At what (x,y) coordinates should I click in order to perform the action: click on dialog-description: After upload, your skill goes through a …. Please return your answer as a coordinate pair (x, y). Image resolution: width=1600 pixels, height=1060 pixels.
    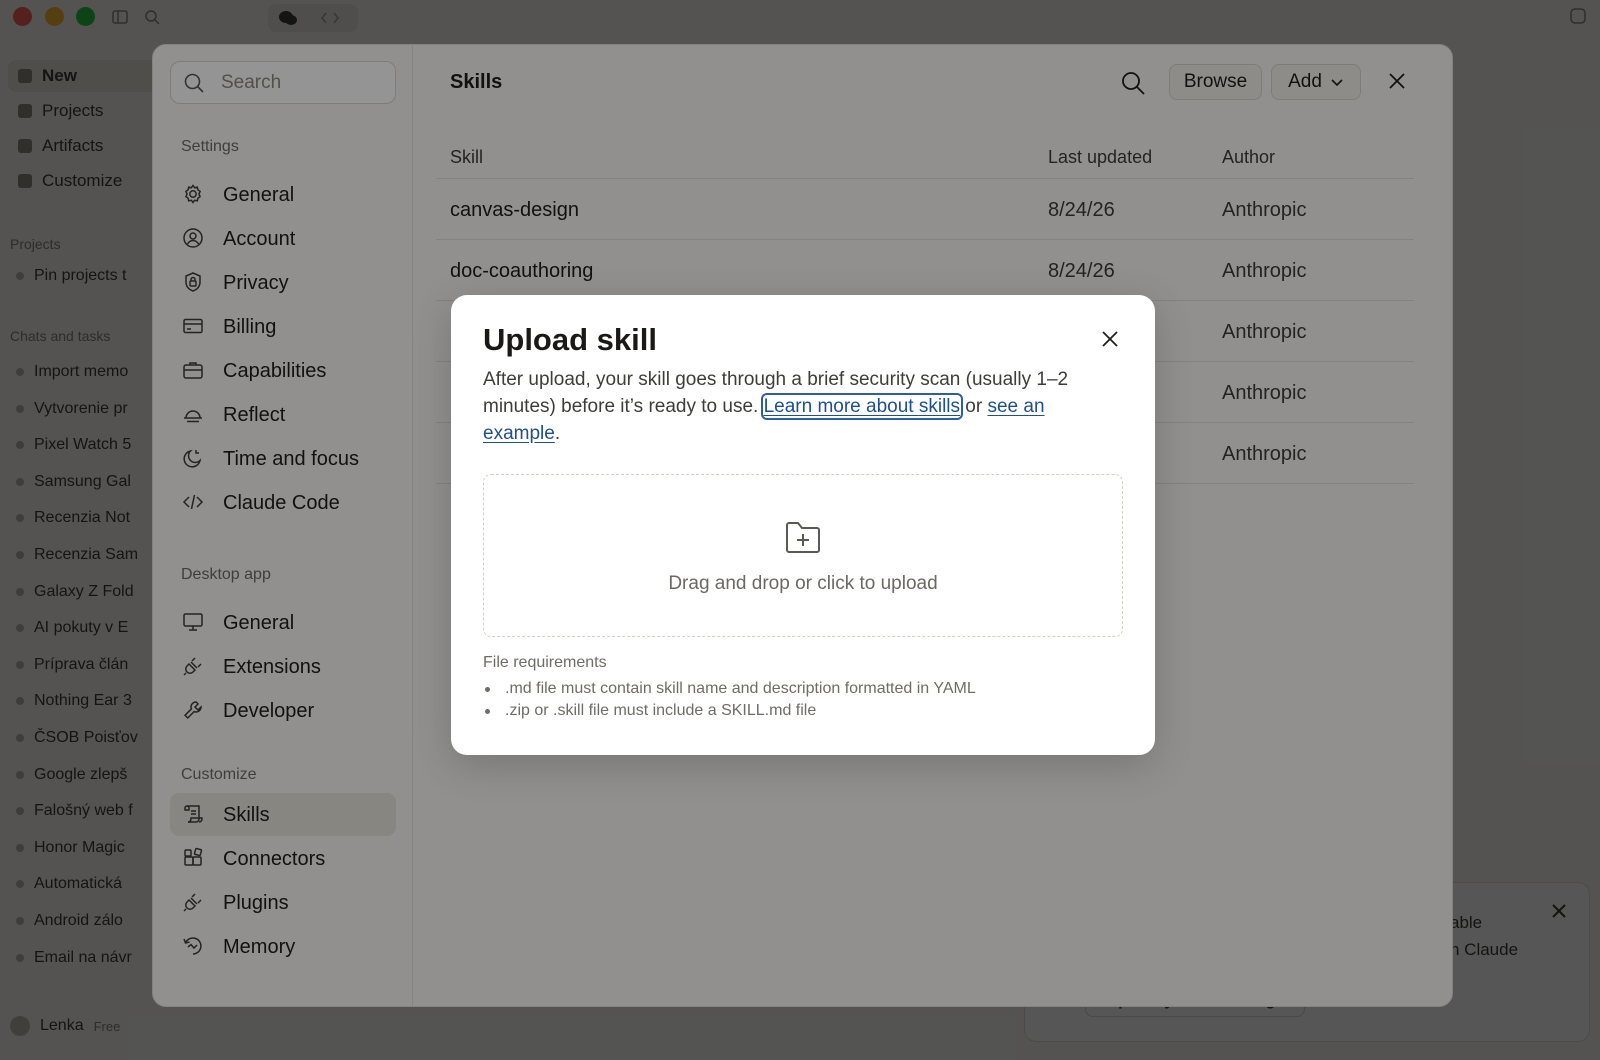
    Looking at the image, I should click on (776, 406).